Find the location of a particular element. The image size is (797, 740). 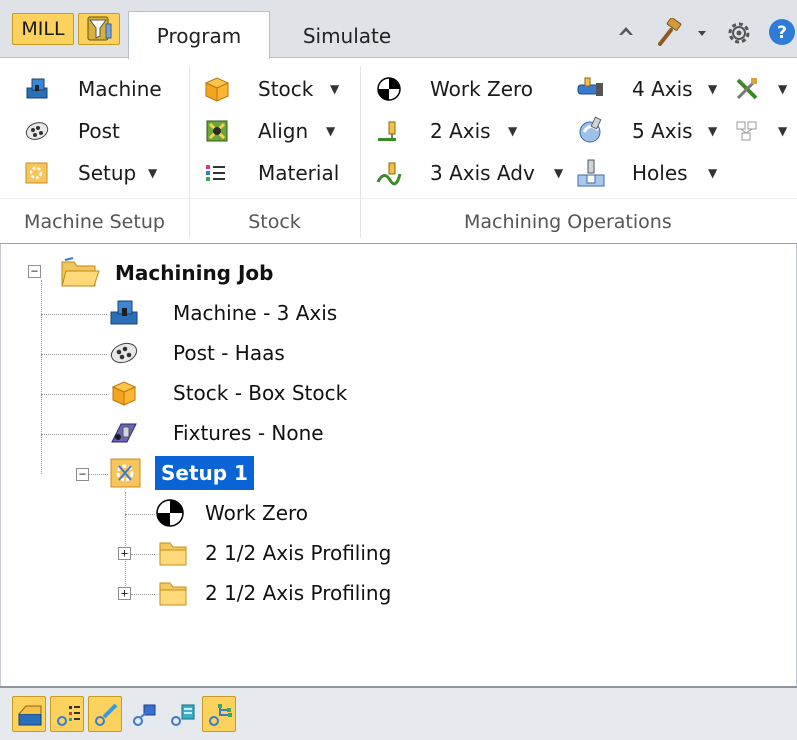

post-button: Post is located at coordinates (99, 131).